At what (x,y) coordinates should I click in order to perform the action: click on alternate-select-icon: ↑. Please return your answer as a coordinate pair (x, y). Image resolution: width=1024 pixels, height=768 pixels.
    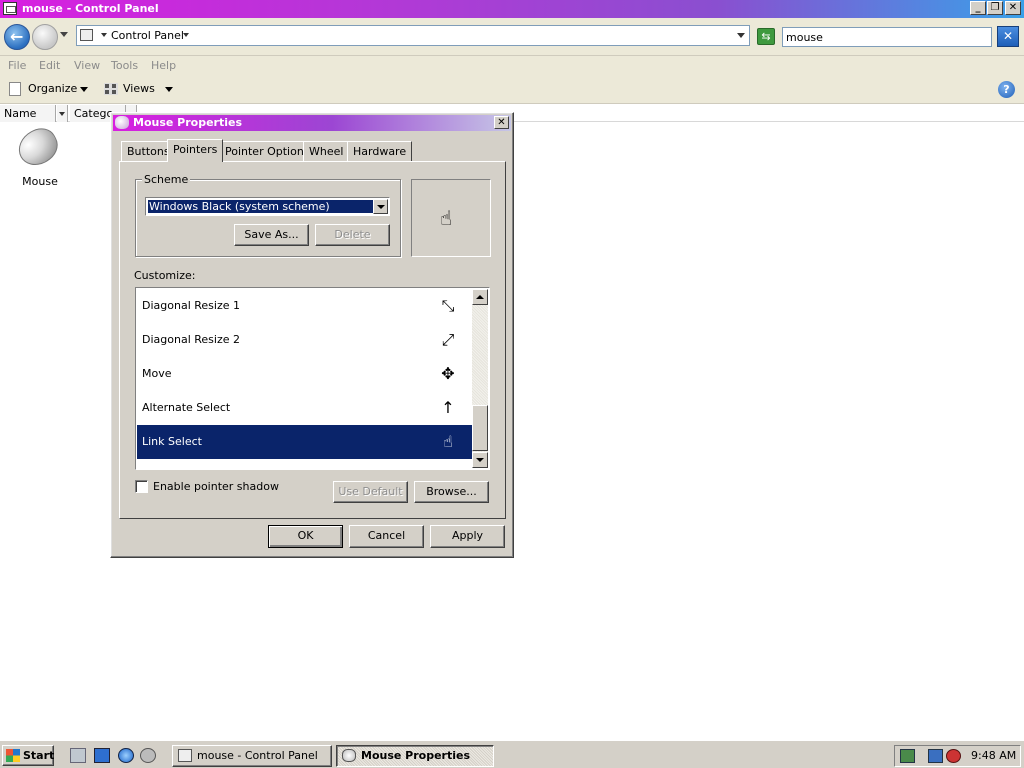
    Looking at the image, I should click on (448, 407).